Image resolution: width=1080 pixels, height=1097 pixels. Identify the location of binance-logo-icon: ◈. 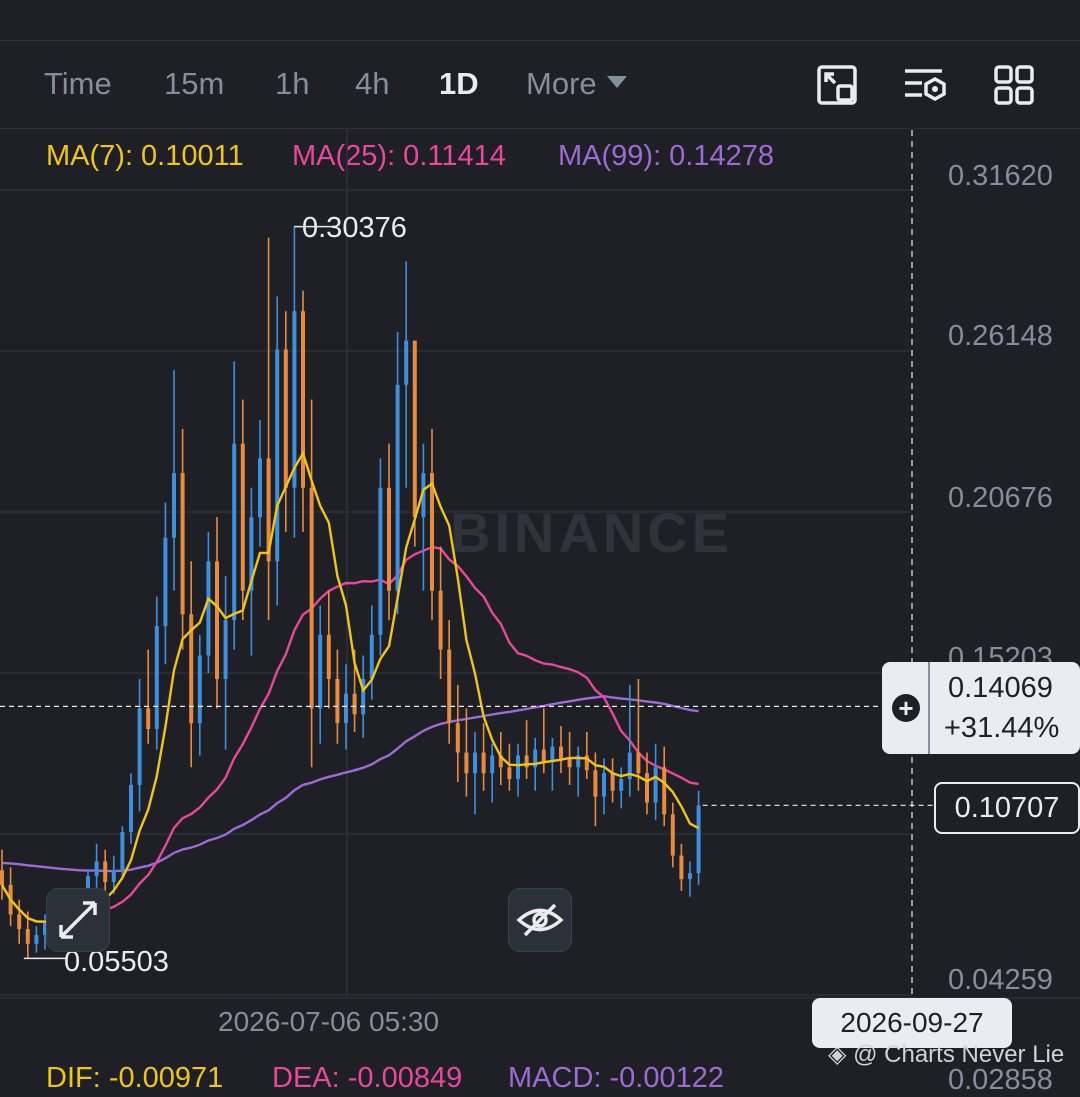
(841, 1054).